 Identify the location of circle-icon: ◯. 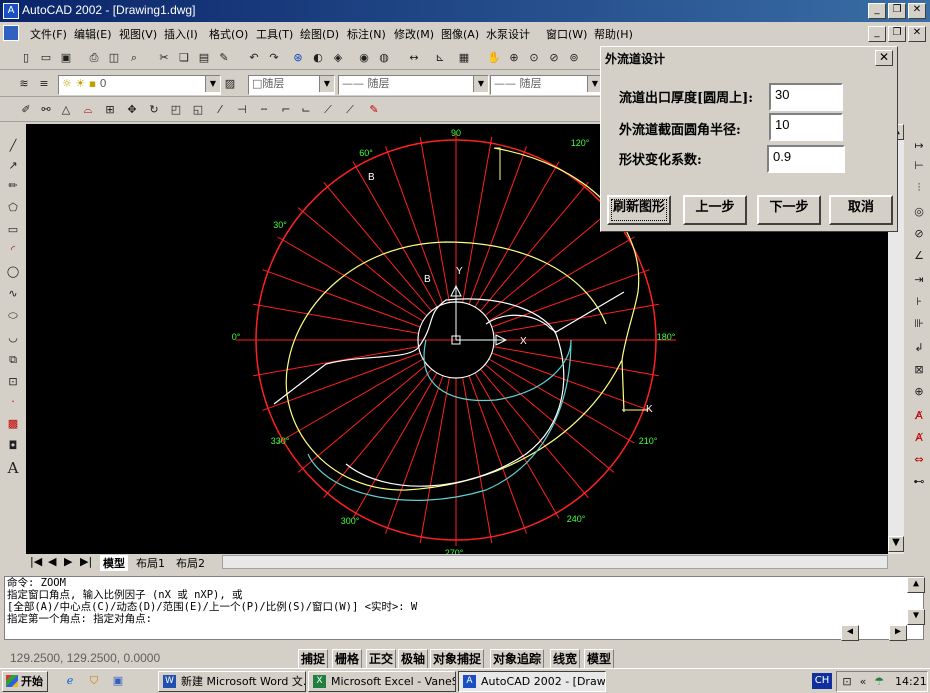
(13, 272).